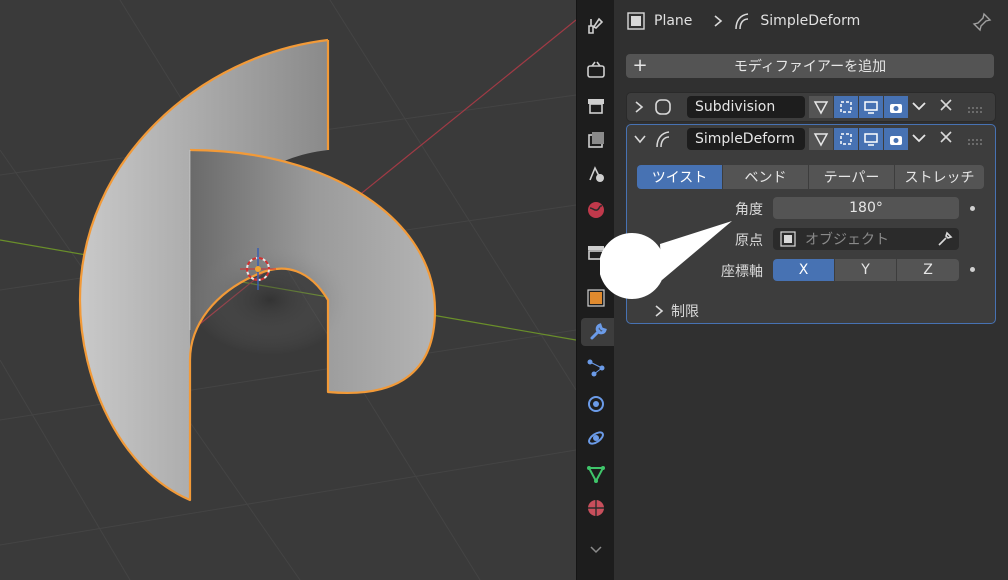 Image resolution: width=1008 pixels, height=580 pixels. I want to click on data-icon, so click(596, 474).